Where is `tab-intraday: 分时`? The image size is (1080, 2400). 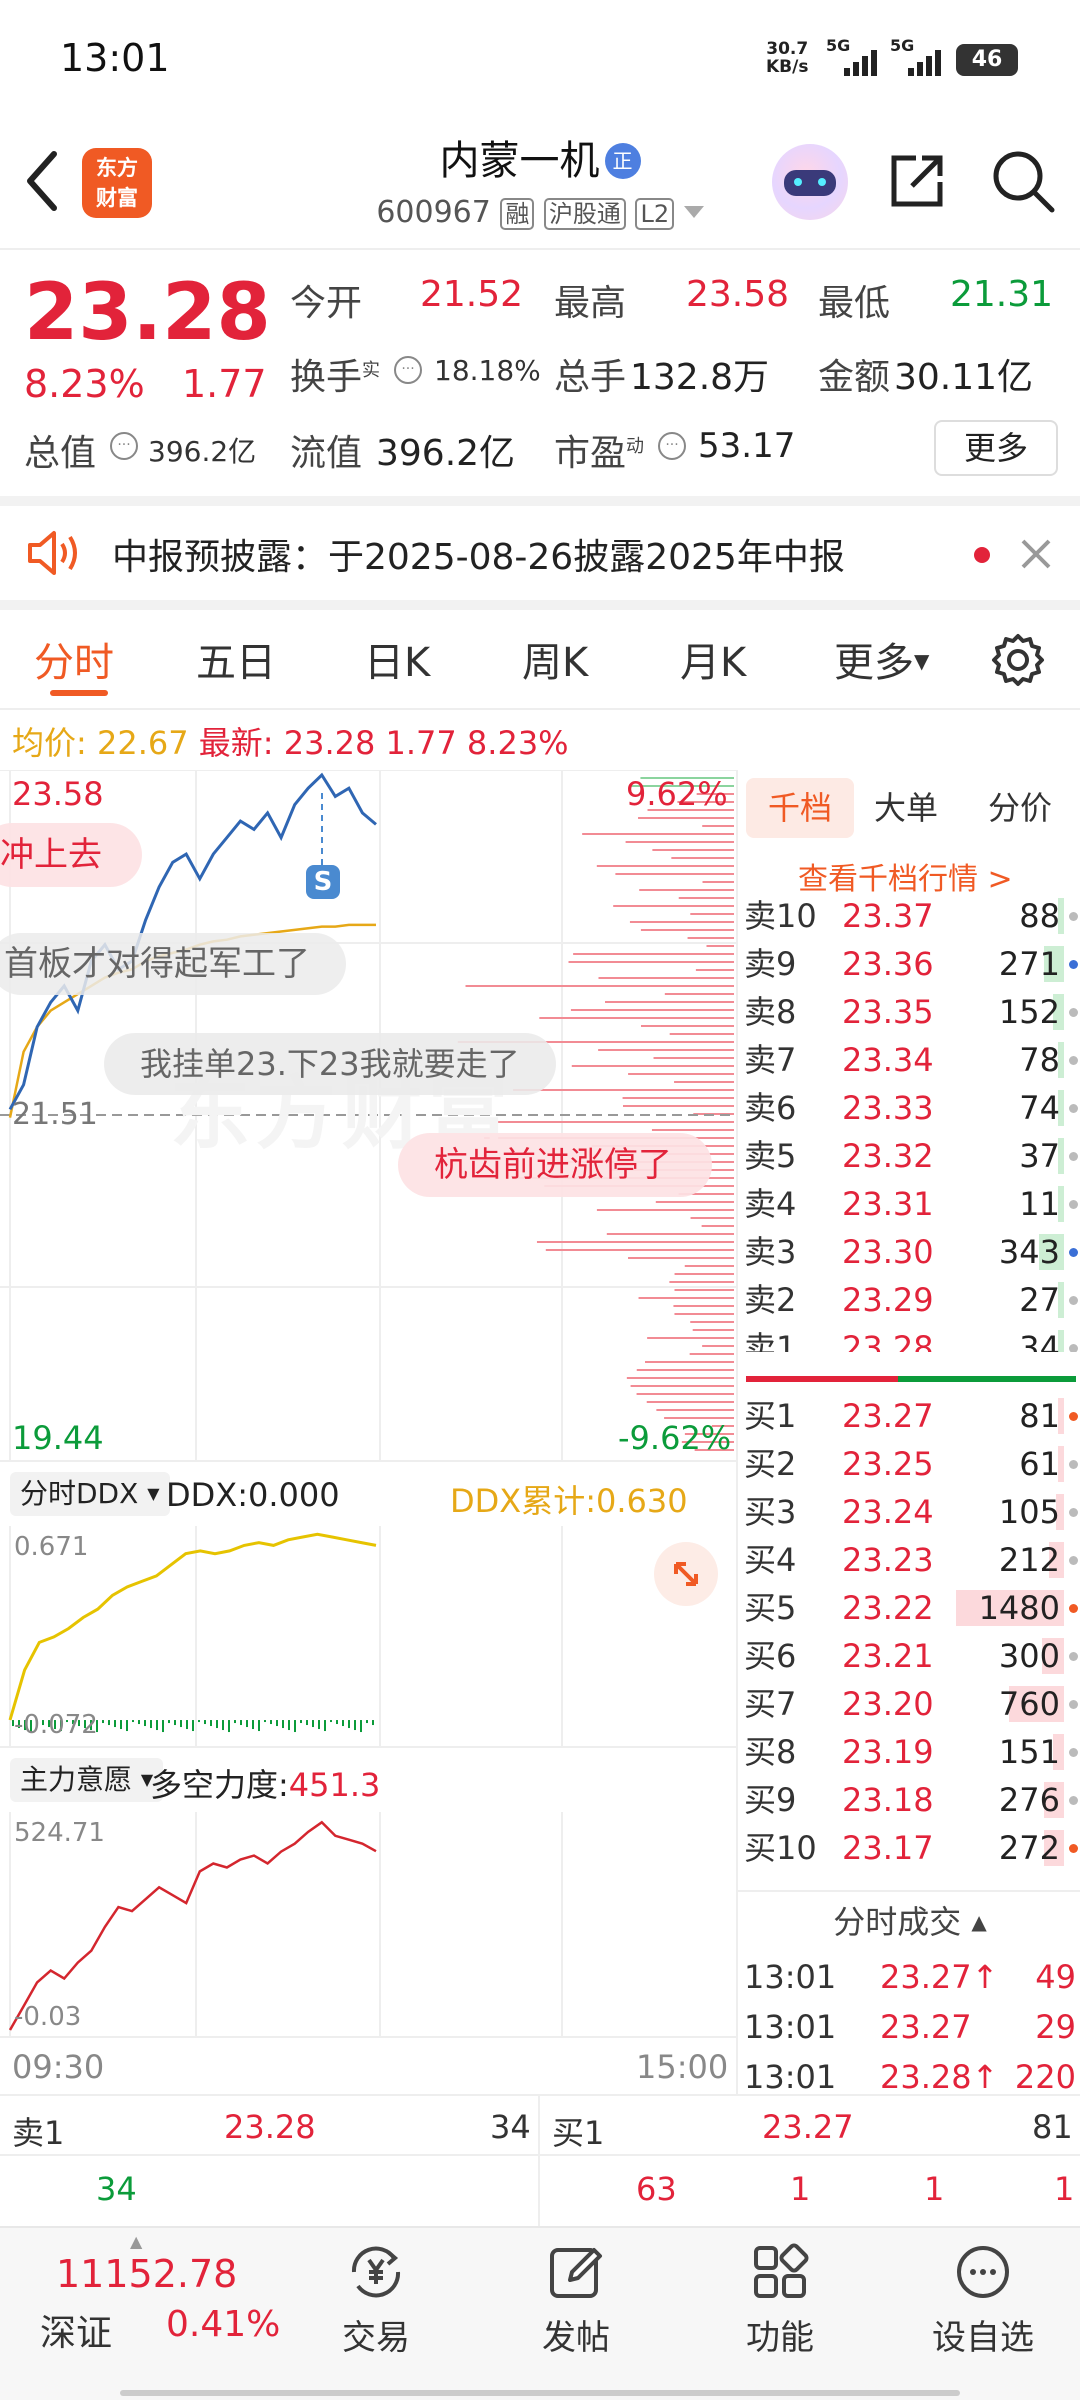 tab-intraday: 分时 is located at coordinates (74, 659).